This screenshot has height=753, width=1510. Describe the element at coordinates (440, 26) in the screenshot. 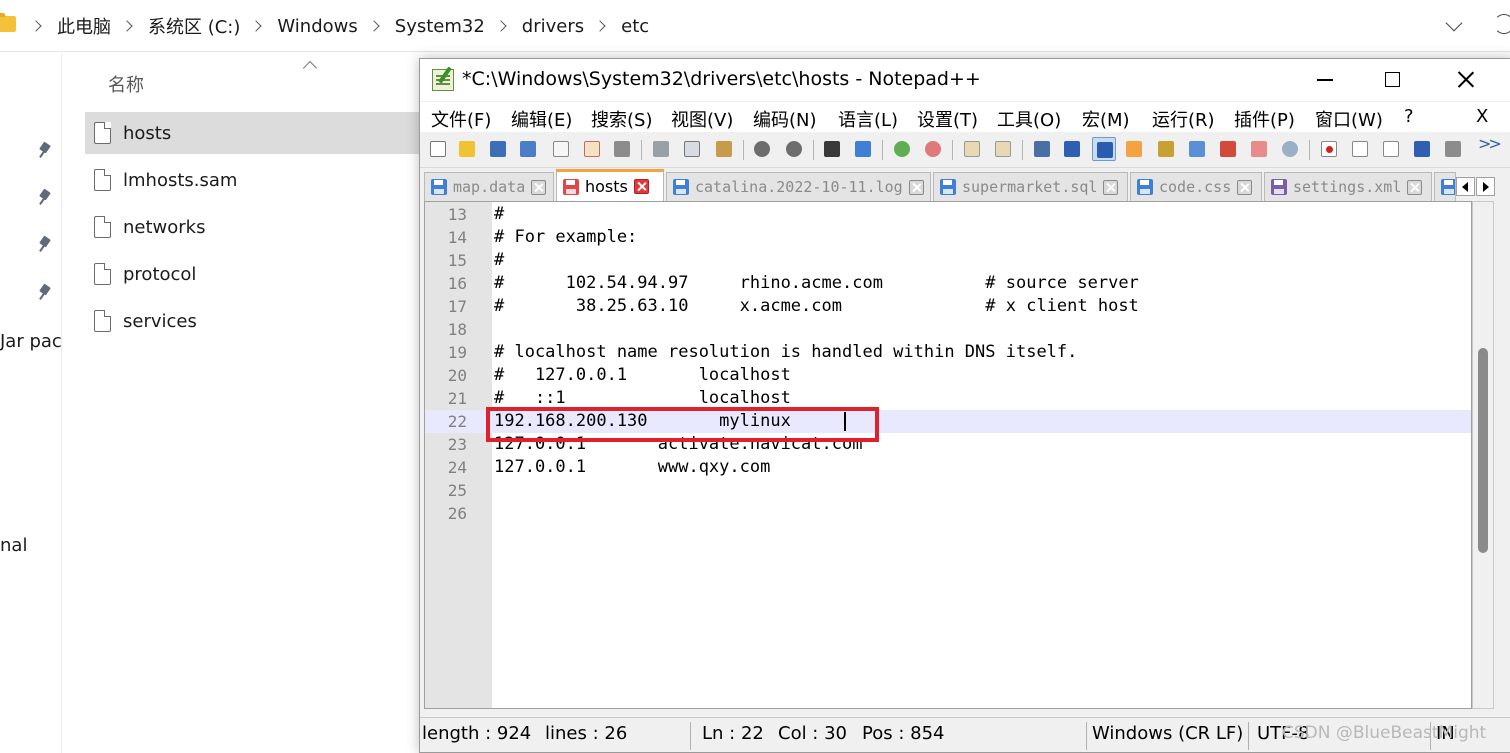

I see `breadcrumb-system32: System32` at that location.